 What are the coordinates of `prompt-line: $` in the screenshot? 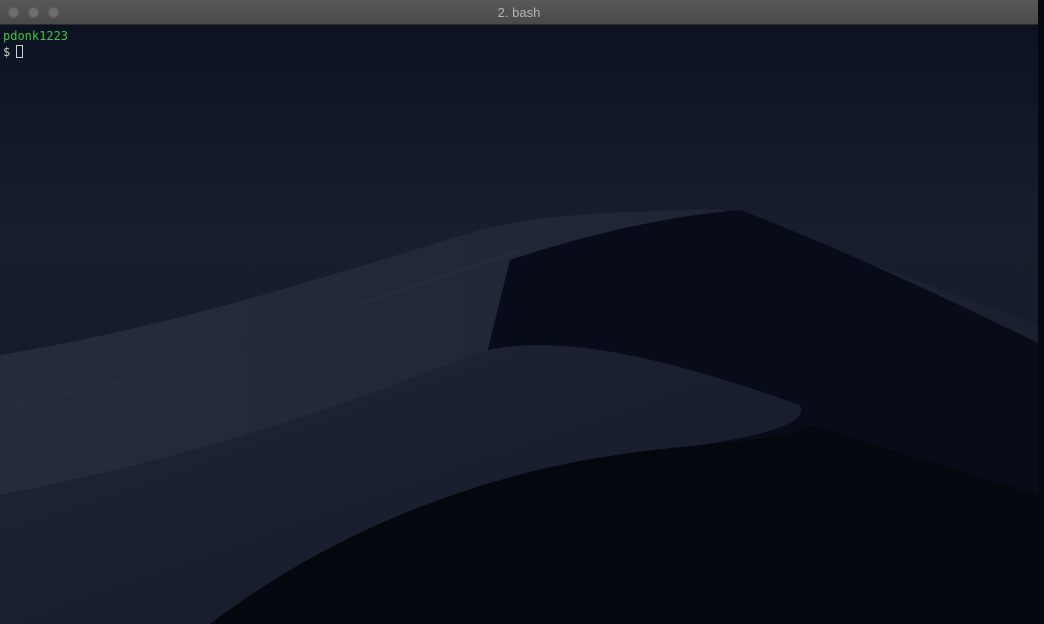 It's located at (13, 52).